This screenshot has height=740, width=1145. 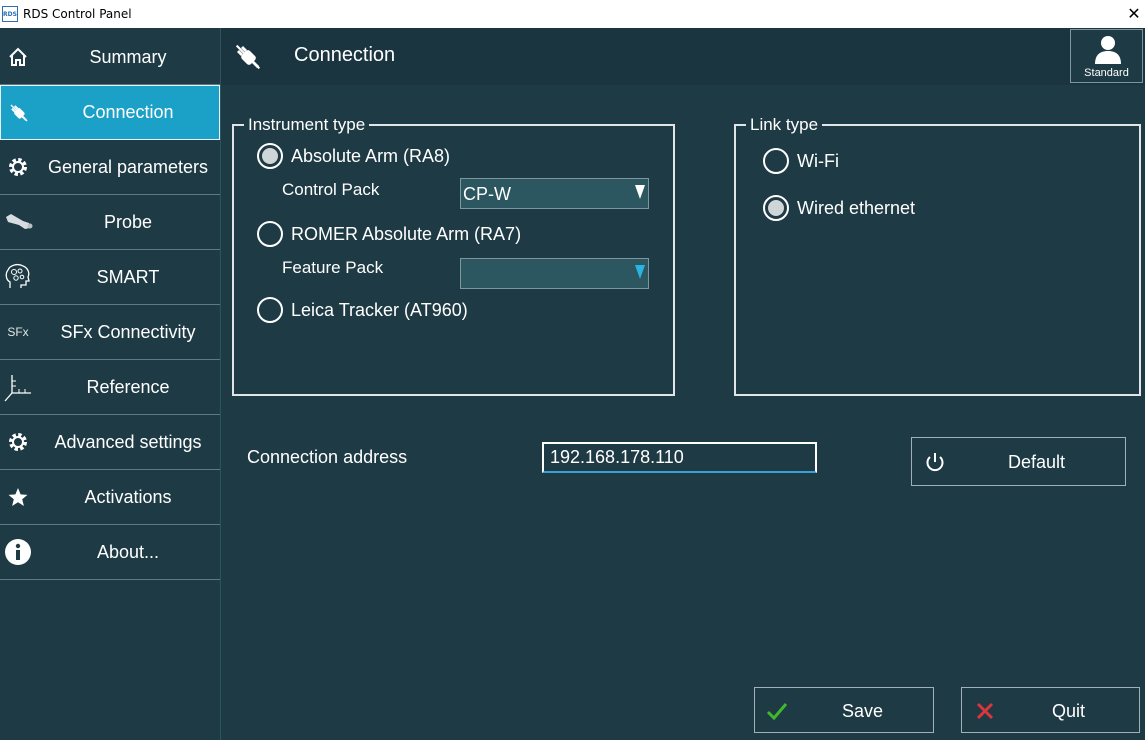 I want to click on checkmark-icon, so click(x=777, y=713).